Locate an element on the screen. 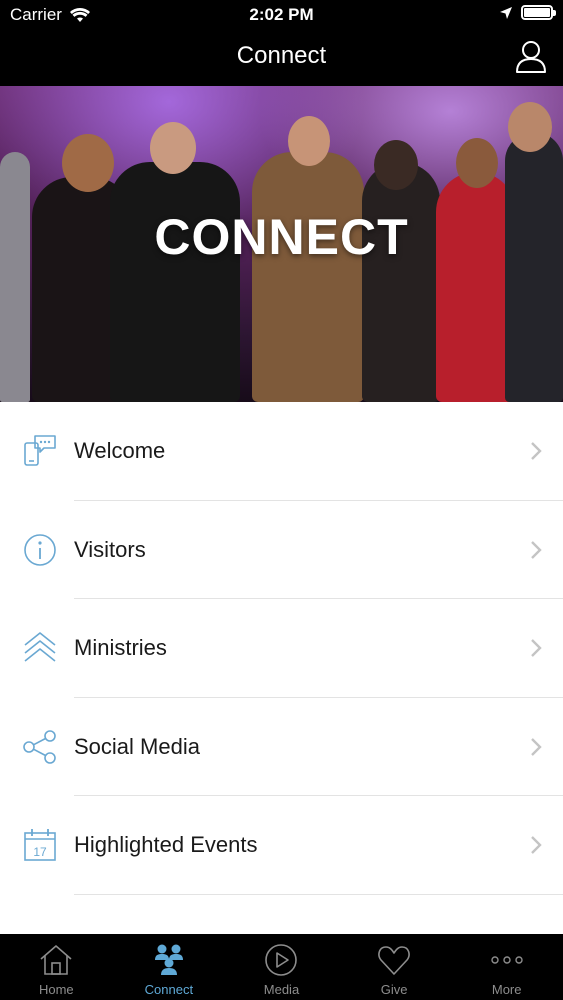 This screenshot has height=1000, width=563. info-icon is located at coordinates (40, 549).